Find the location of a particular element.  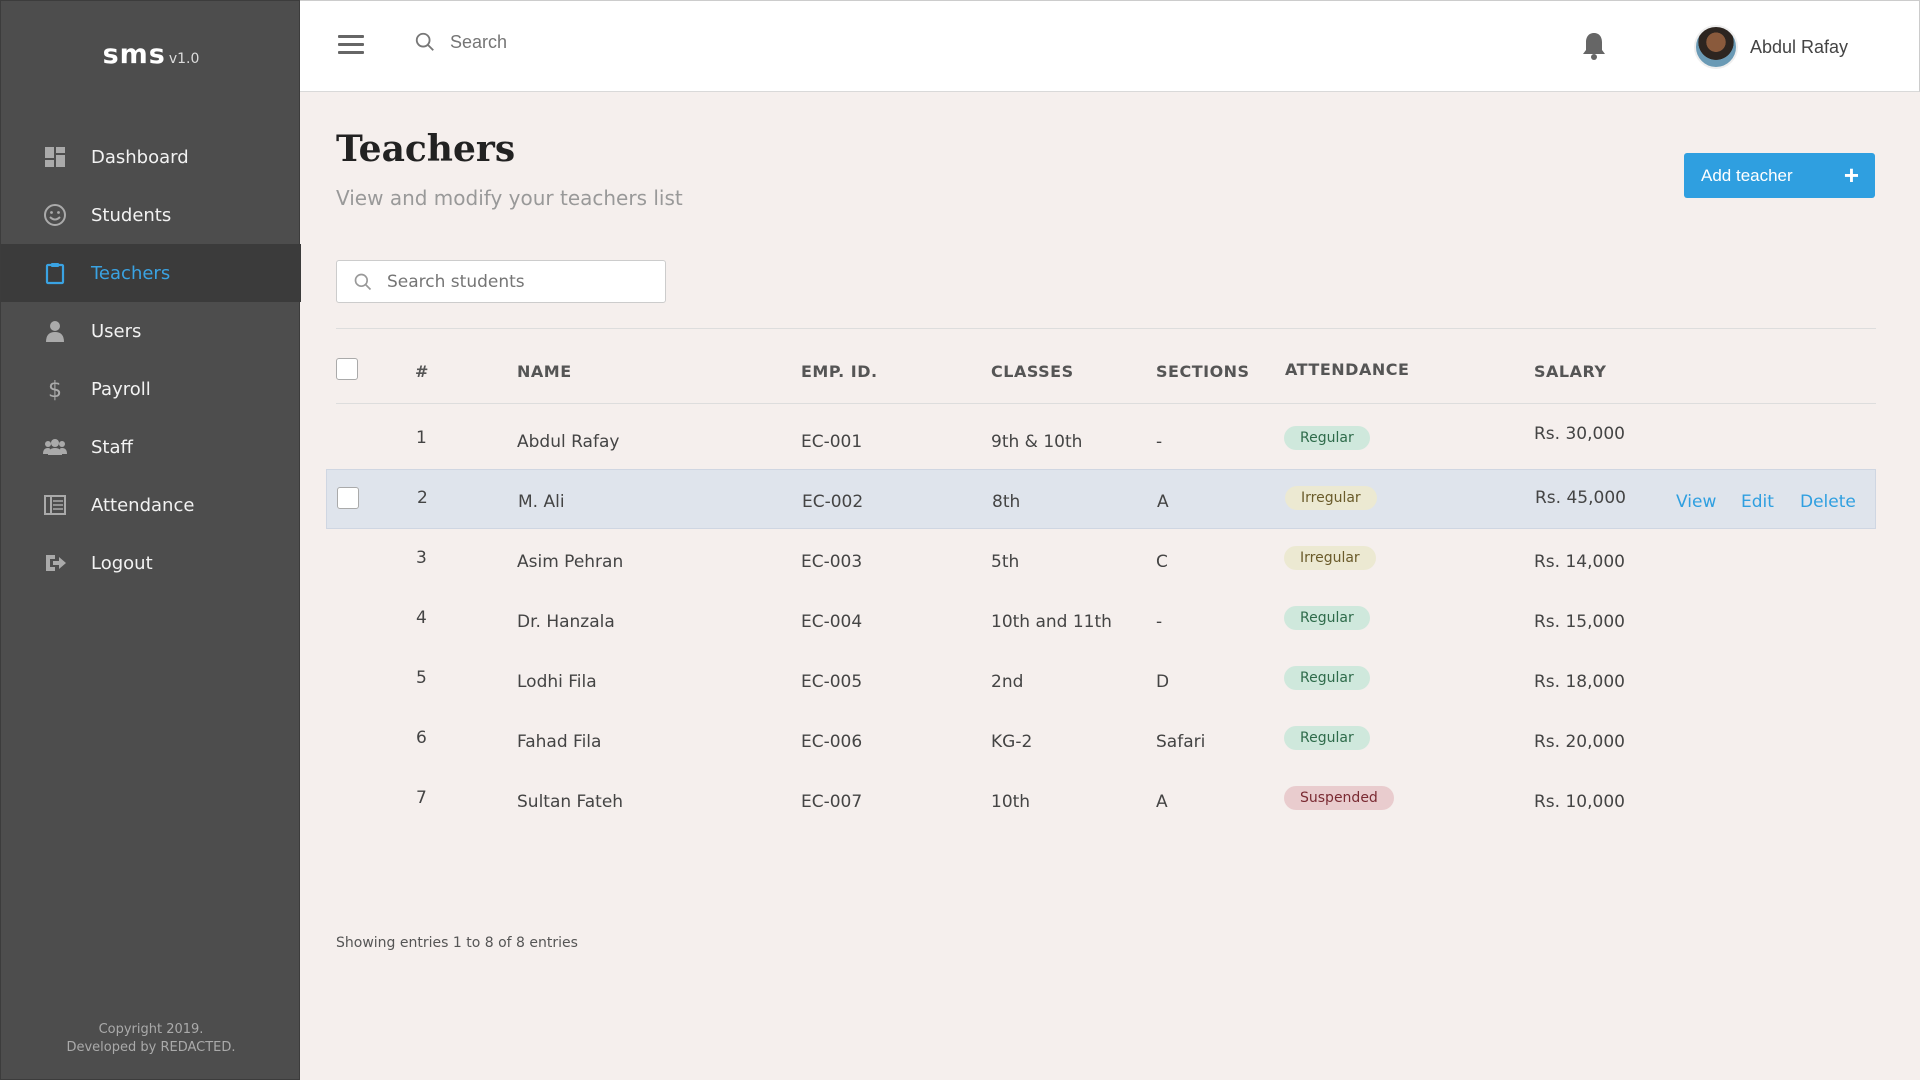

salary: Rs. 14,000 is located at coordinates (1579, 562).